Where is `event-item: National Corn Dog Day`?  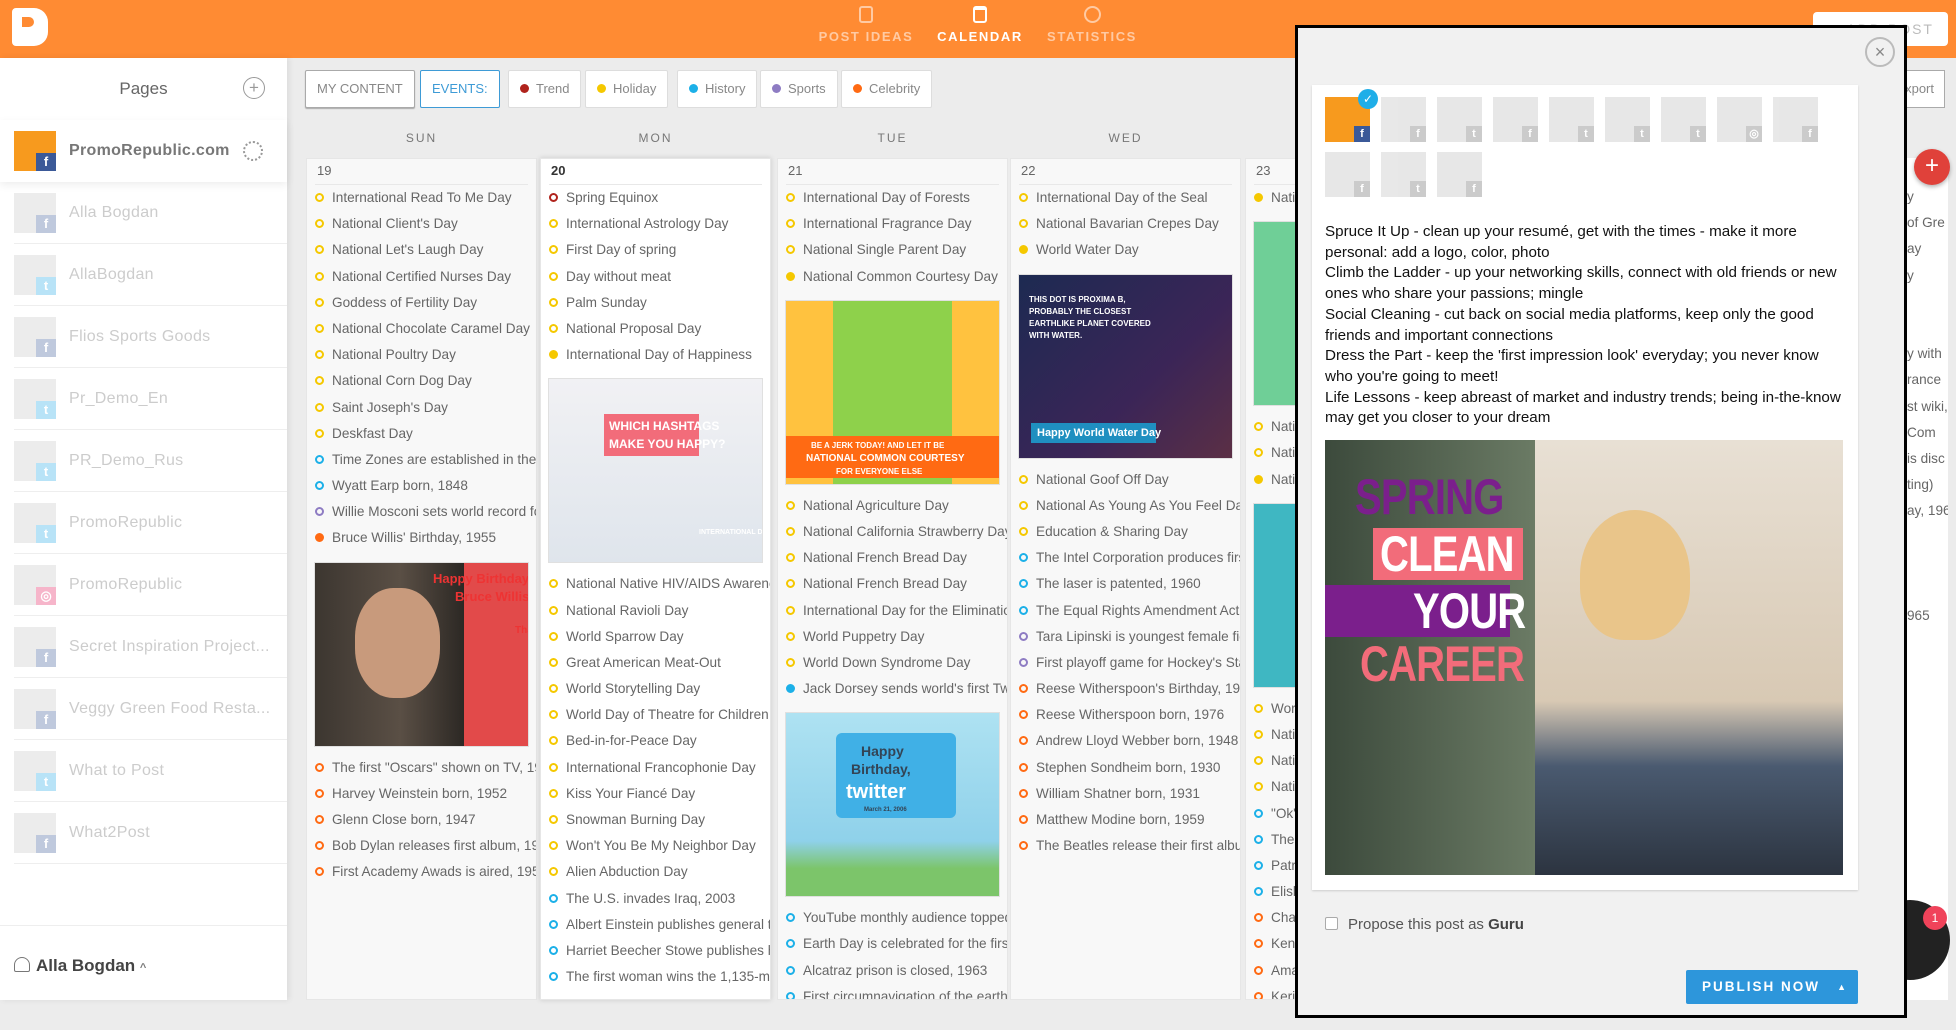 event-item: National Corn Dog Day is located at coordinates (421, 381).